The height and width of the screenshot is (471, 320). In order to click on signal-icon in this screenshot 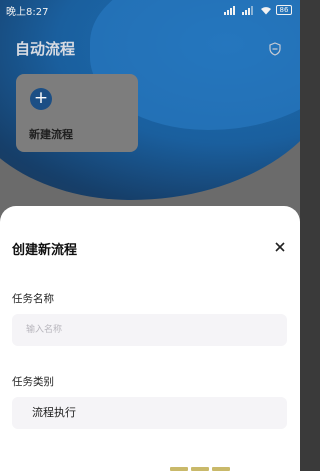, I will do `click(229, 10)`.